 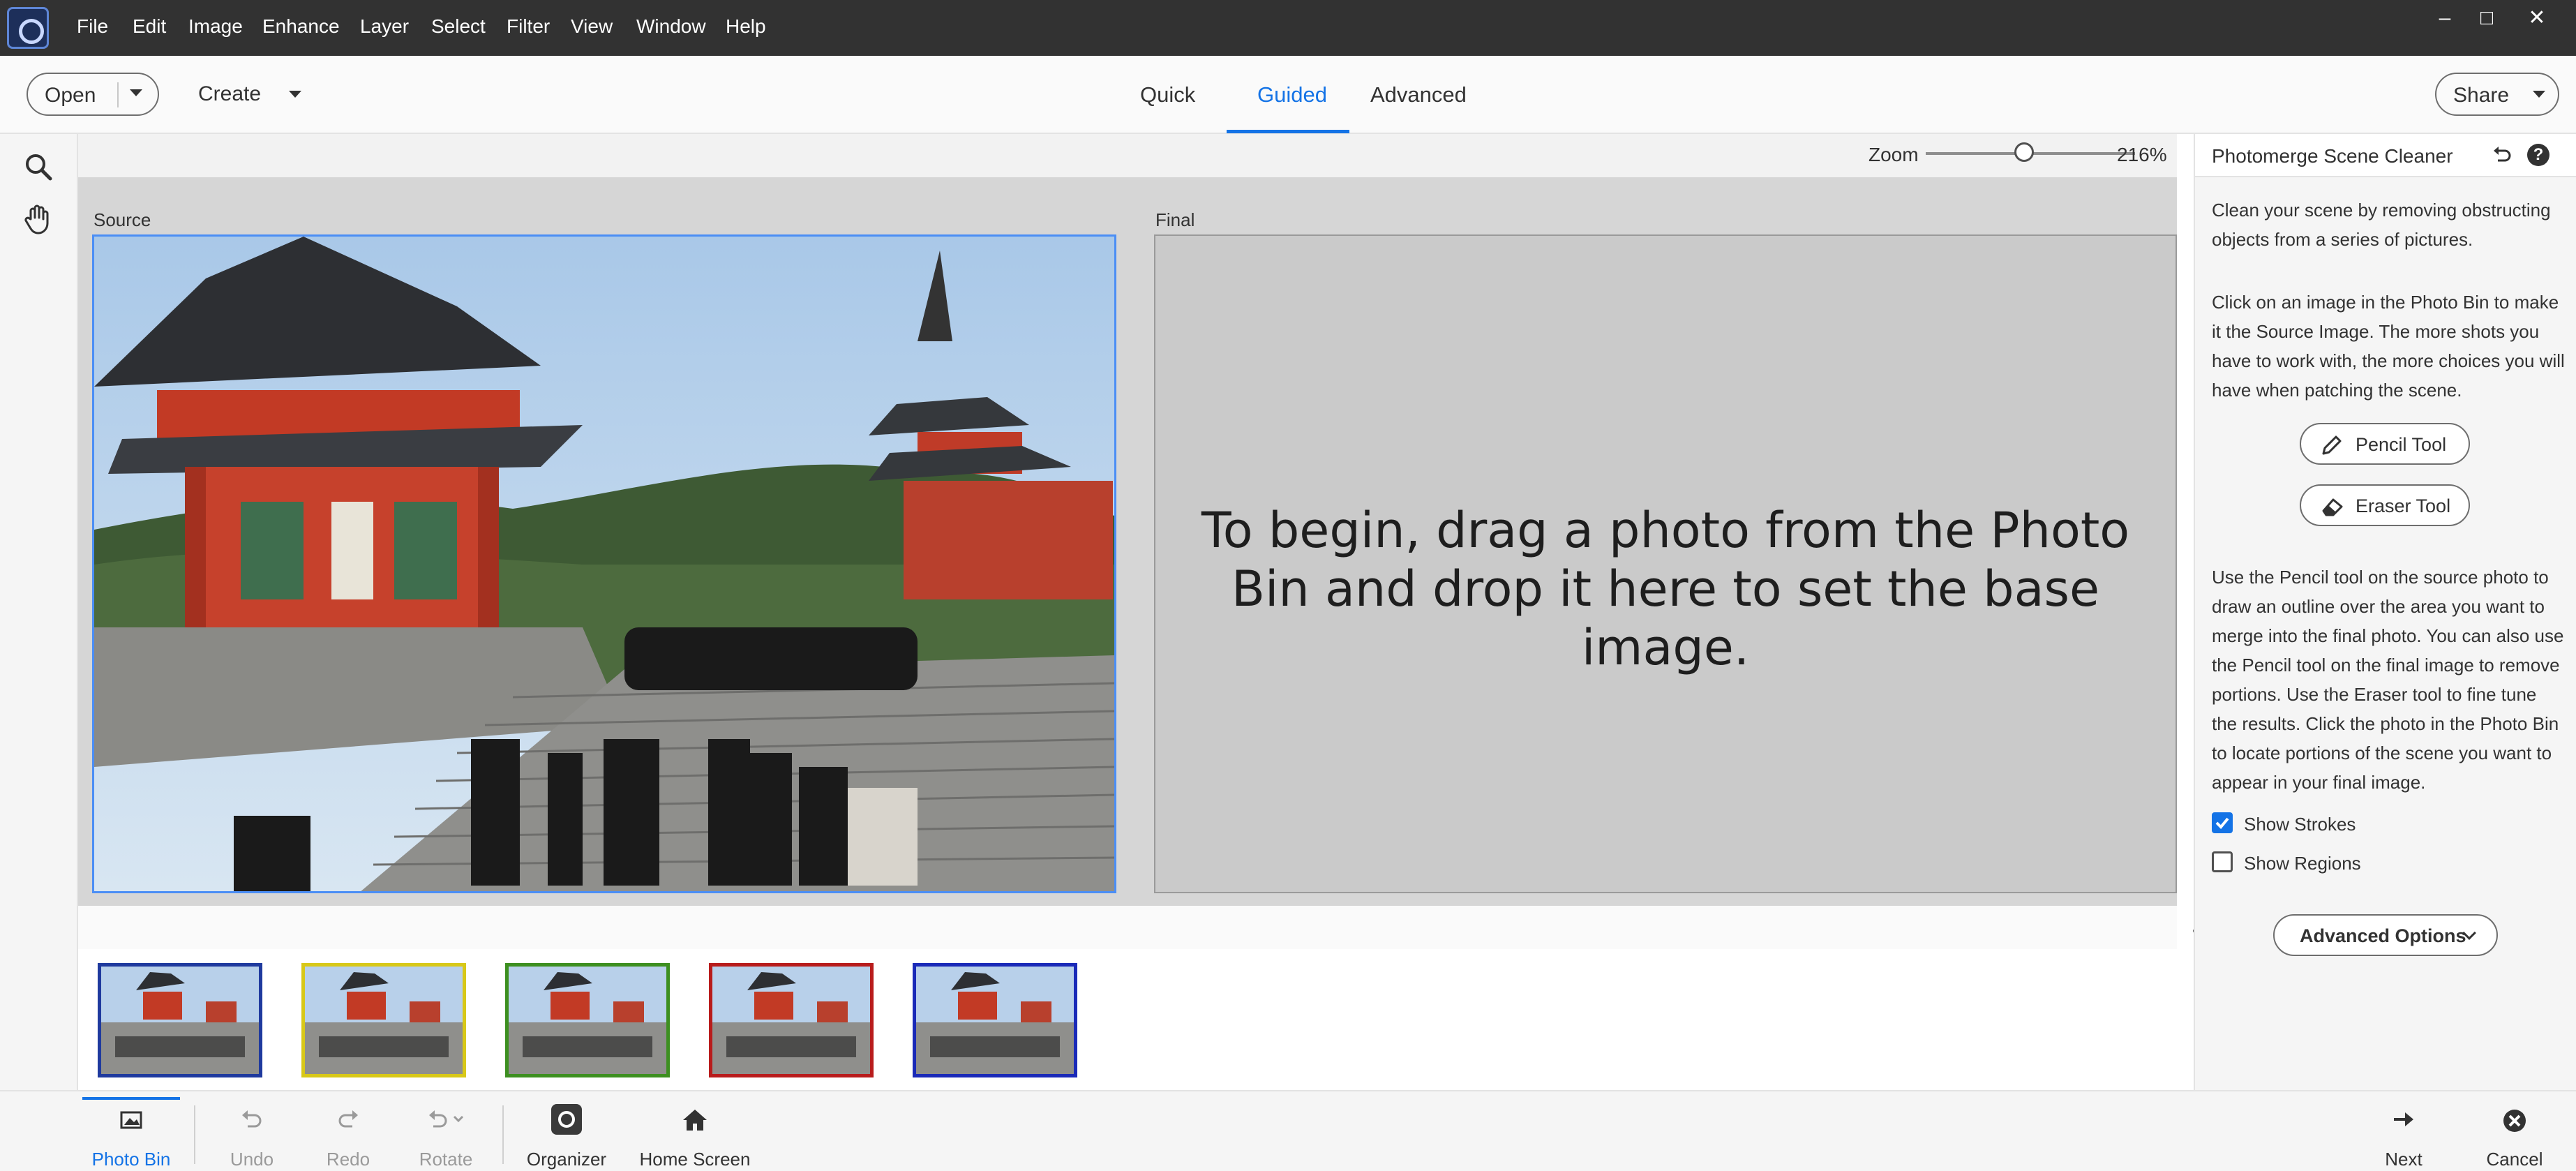 I want to click on source-label: Source, so click(x=122, y=220).